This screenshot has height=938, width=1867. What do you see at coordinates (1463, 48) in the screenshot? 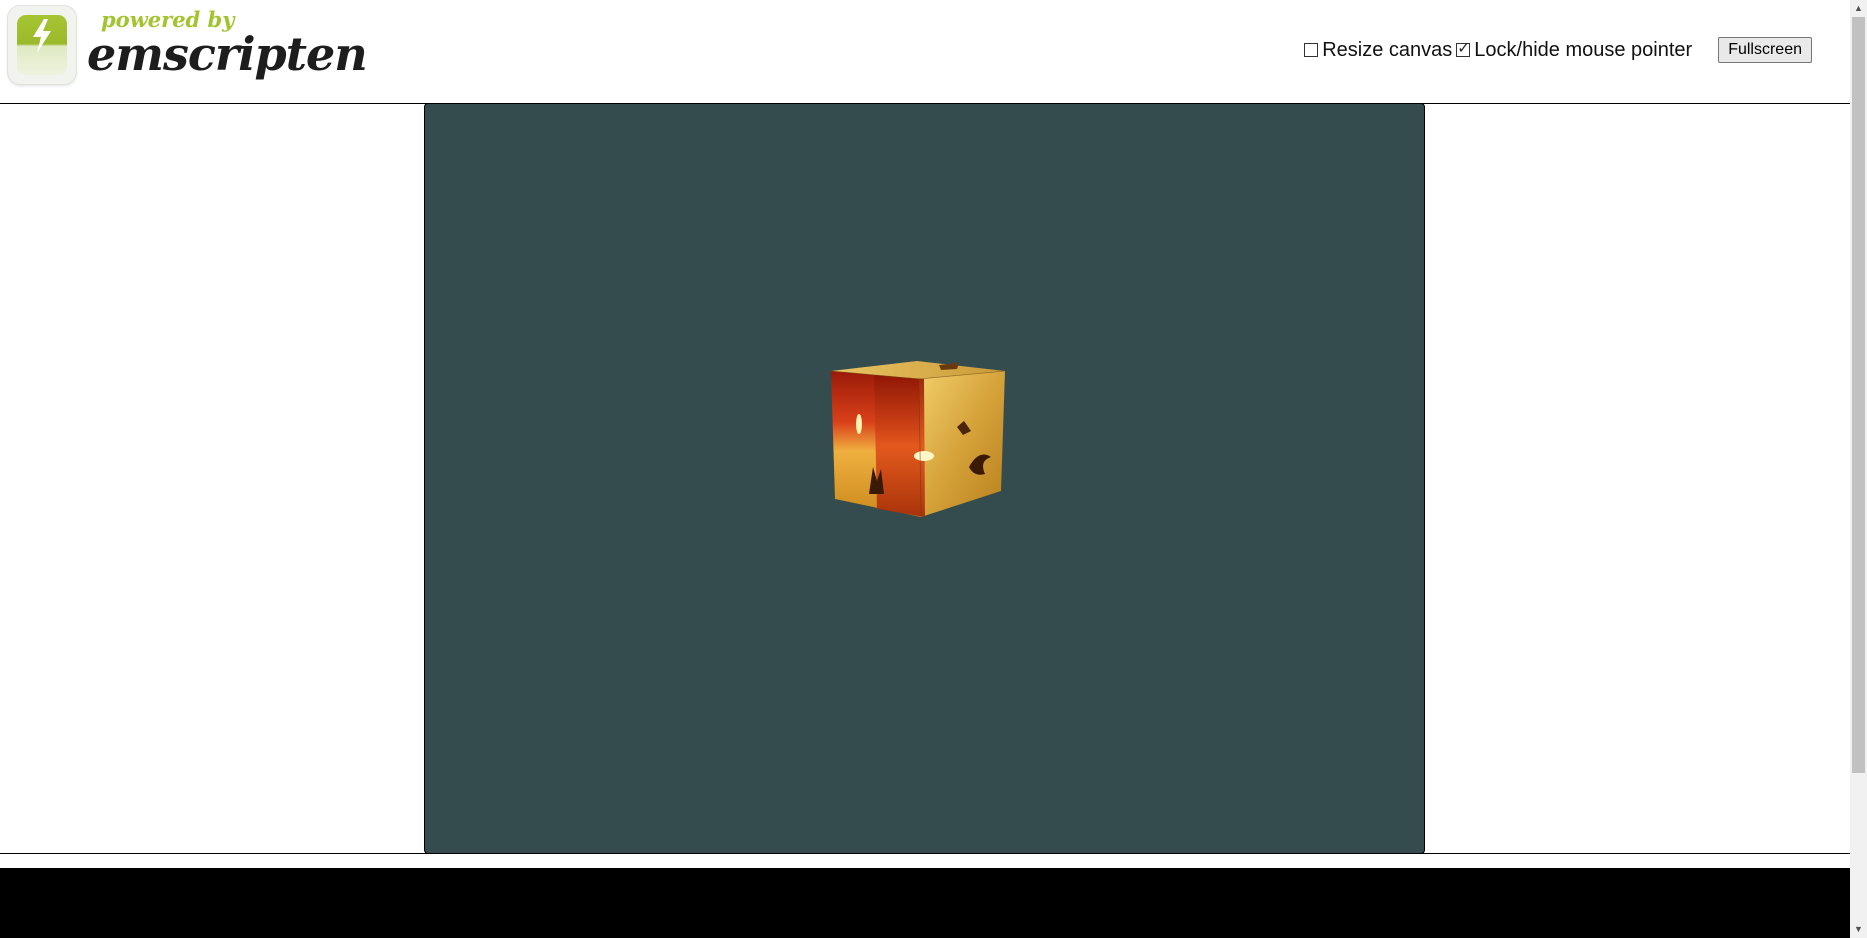
I see `lock-pointer-box` at bounding box center [1463, 48].